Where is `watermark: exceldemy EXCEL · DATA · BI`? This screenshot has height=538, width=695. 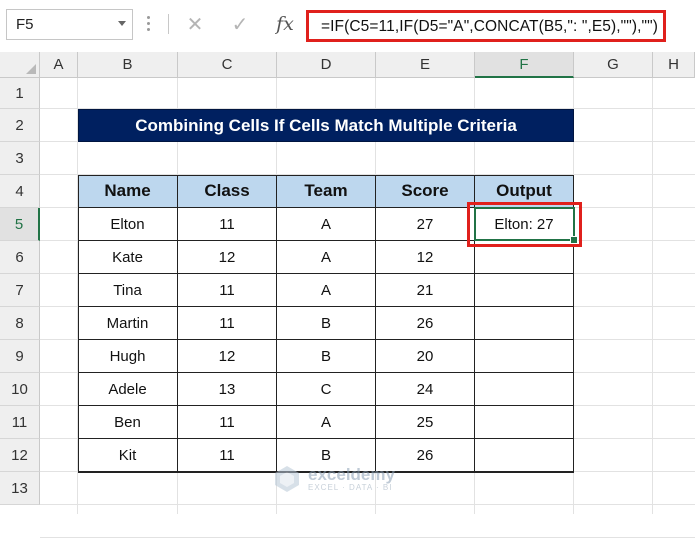
watermark: exceldemy EXCEL · DATA · BI is located at coordinates (333, 479).